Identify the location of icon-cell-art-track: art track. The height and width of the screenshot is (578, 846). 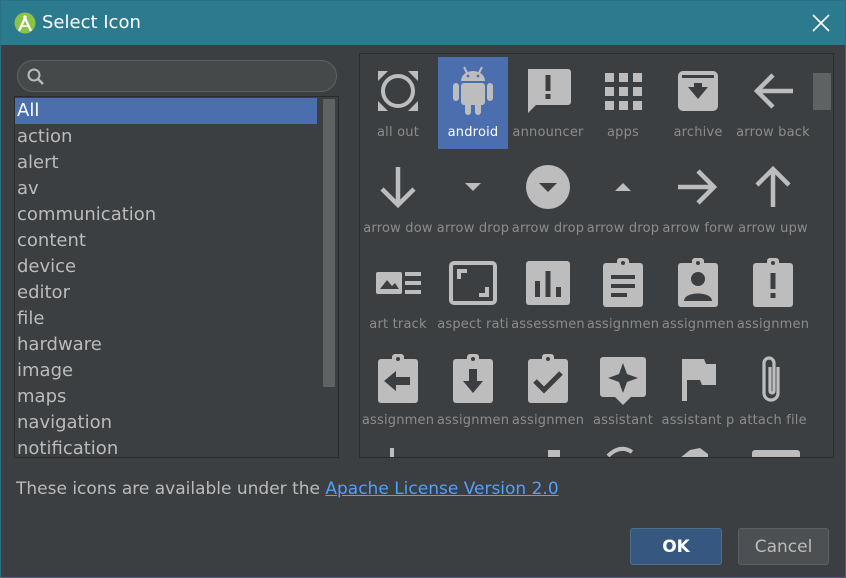
(398, 295).